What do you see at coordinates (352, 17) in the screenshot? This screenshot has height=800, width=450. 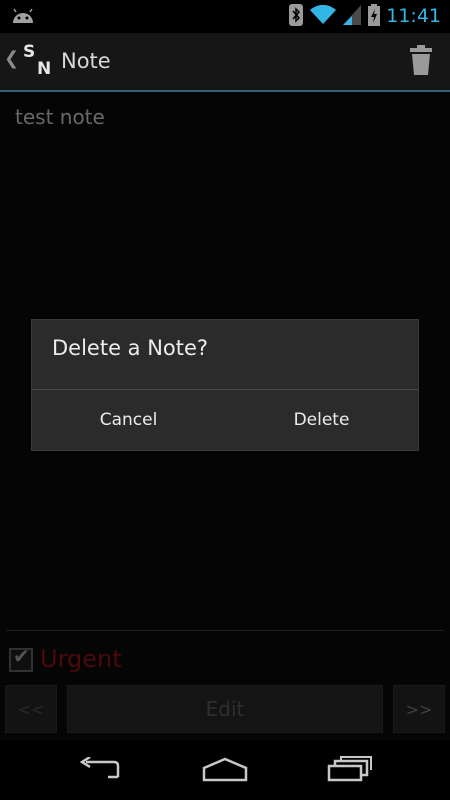 I see `signal-icon` at bounding box center [352, 17].